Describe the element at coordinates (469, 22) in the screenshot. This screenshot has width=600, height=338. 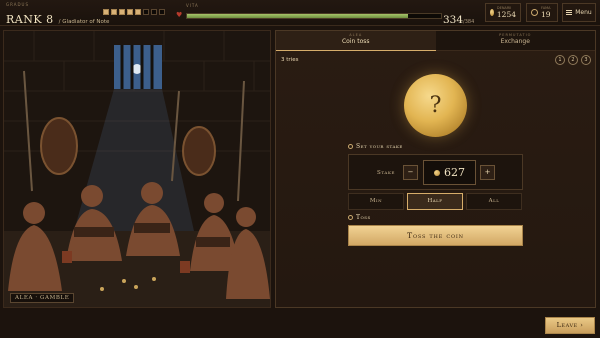
I see `vita-max: /384` at that location.